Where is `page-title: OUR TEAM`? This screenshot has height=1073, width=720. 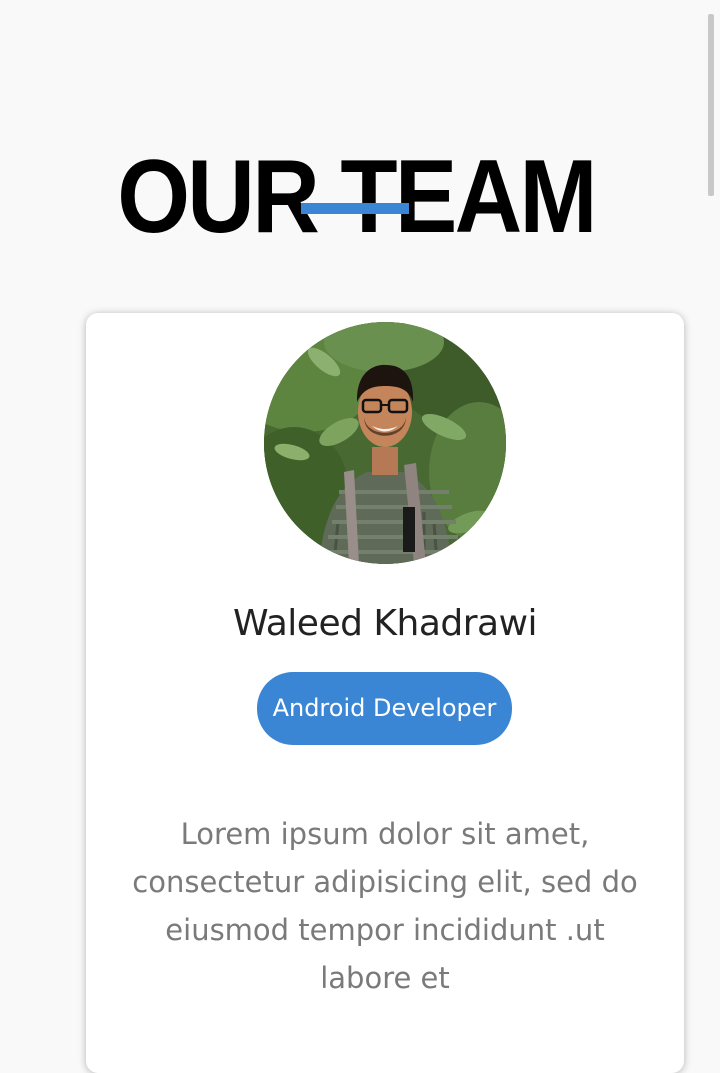 page-title: OUR TEAM is located at coordinates (357, 196).